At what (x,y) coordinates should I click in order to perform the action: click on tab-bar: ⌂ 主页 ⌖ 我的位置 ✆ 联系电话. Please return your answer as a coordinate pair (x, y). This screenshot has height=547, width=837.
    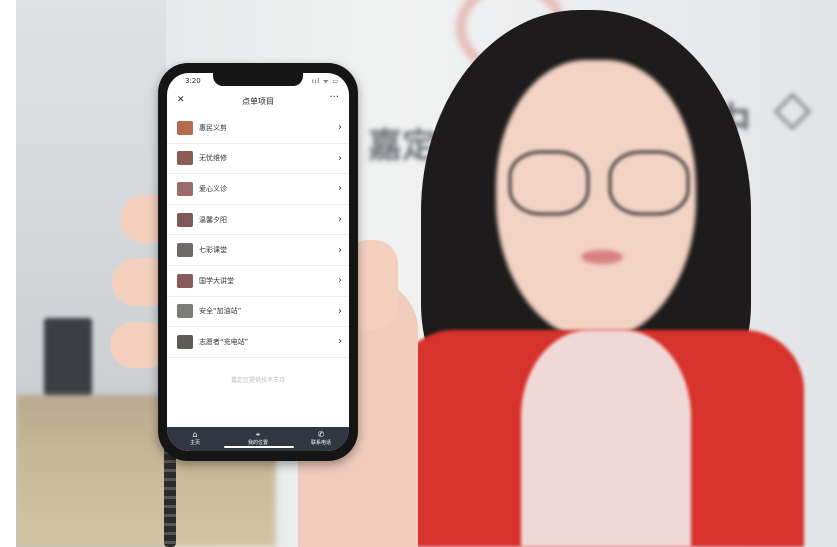
    Looking at the image, I should click on (258, 439).